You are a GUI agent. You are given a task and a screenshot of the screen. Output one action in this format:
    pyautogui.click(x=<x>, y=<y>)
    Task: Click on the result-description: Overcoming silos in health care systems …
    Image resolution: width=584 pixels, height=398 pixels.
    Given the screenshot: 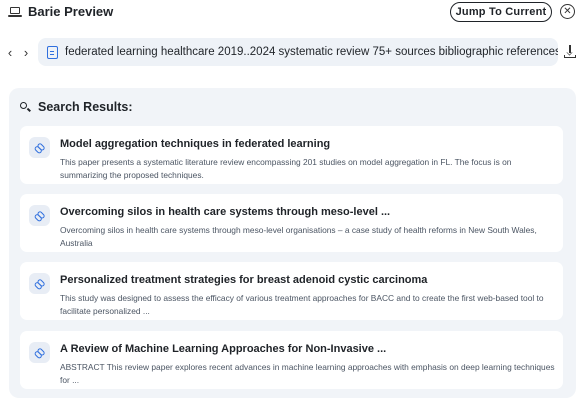 What is the action you would take?
    pyautogui.click(x=298, y=236)
    